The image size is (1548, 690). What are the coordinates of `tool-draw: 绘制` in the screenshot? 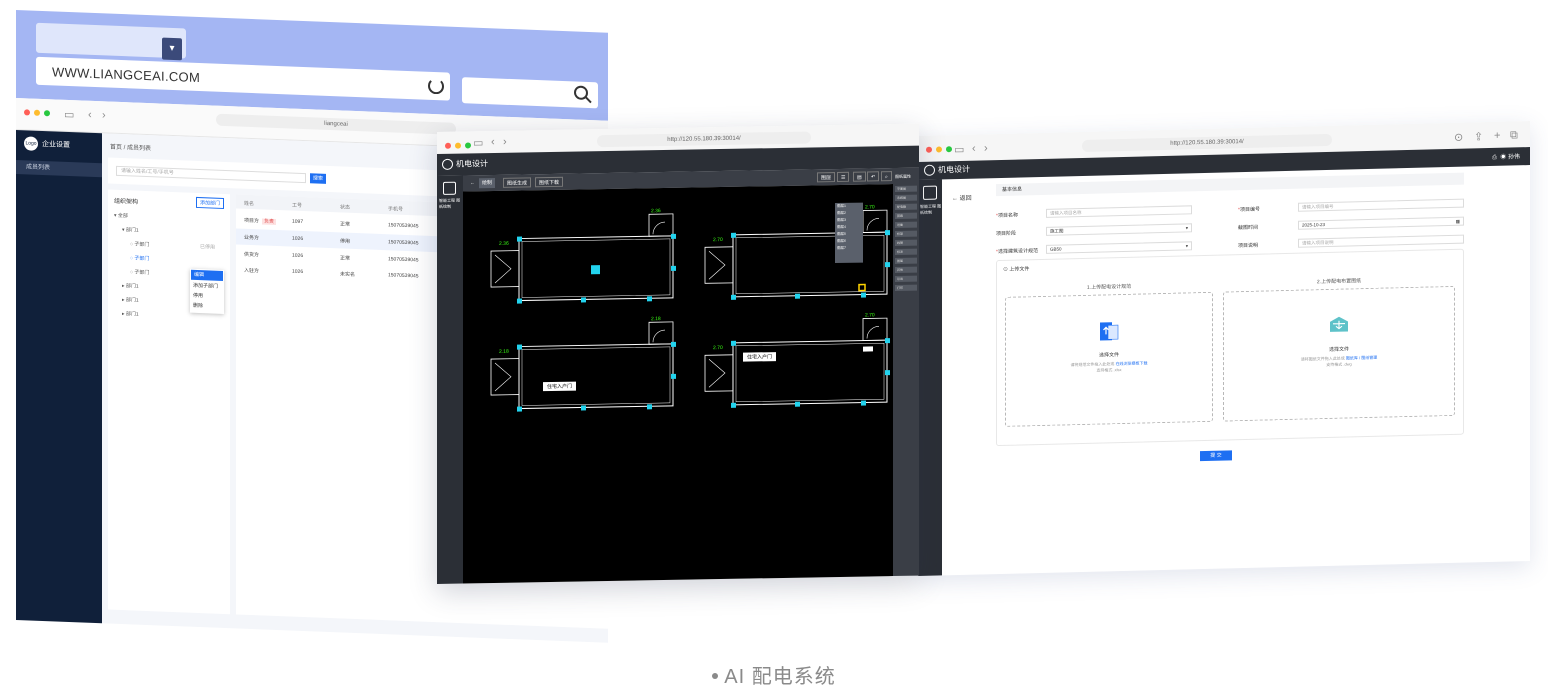 It's located at (487, 183).